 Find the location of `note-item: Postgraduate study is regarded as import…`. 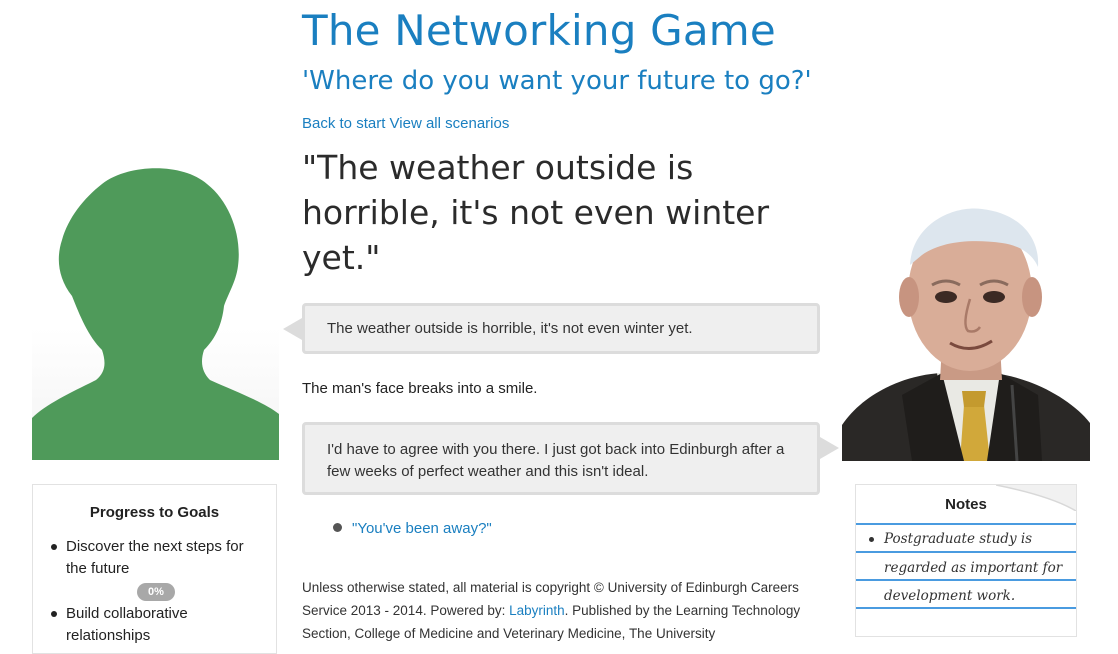

note-item: Postgraduate study is regarded as import… is located at coordinates (966, 568).